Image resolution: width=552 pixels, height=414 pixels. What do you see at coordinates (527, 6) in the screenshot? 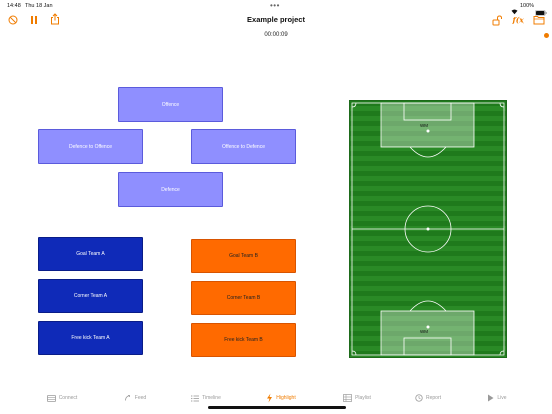
I see `battery-percent: 100%` at bounding box center [527, 6].